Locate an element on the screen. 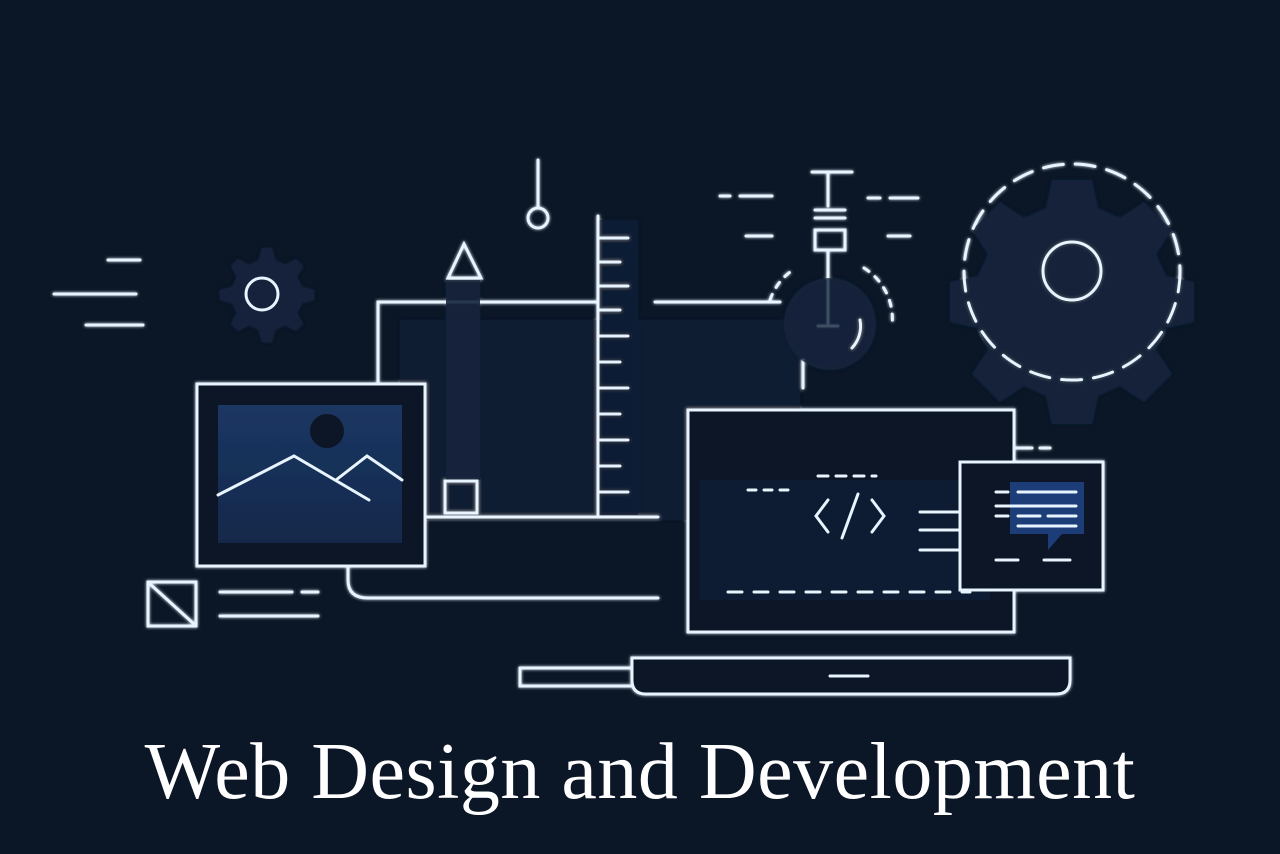 The width and height of the screenshot is (1280, 854). pencil-icon is located at coordinates (463, 377).